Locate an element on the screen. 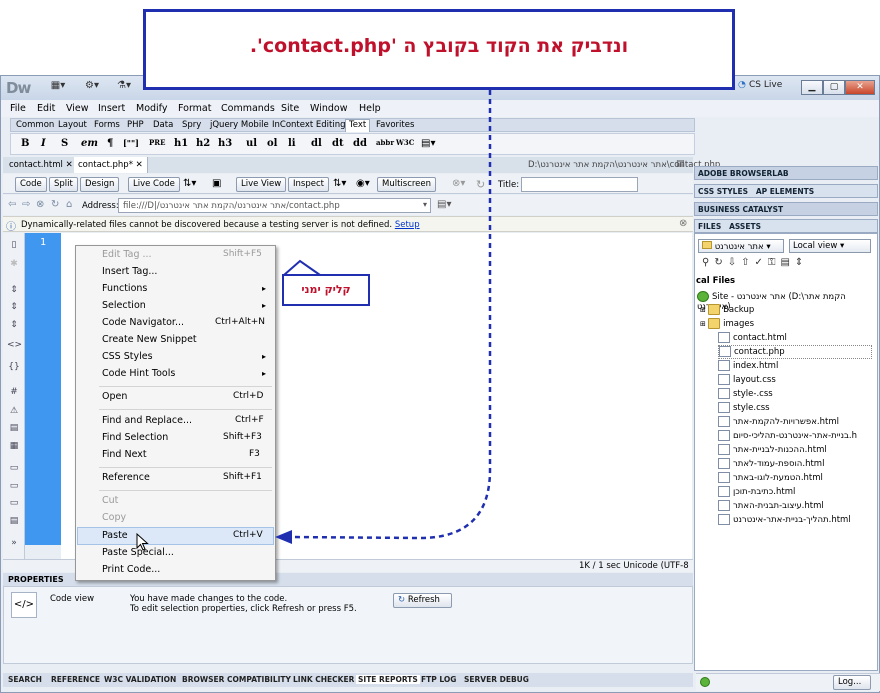 The image size is (880, 693). wrap-tag-icon: ▭ is located at coordinates (14, 504).